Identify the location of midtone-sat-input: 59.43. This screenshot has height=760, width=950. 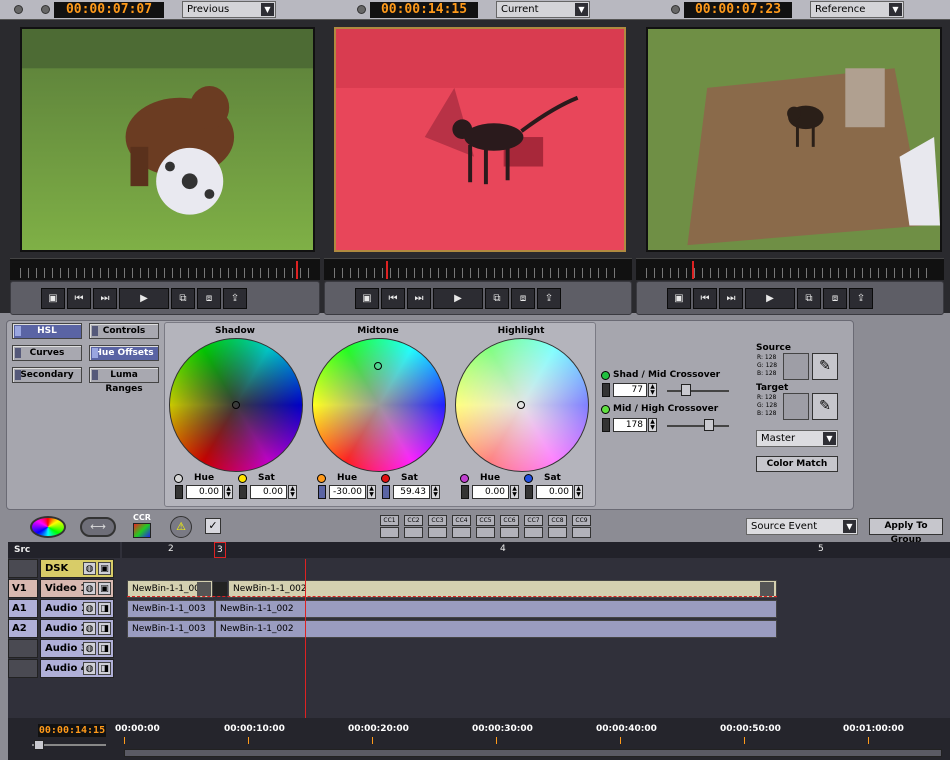
(411, 492).